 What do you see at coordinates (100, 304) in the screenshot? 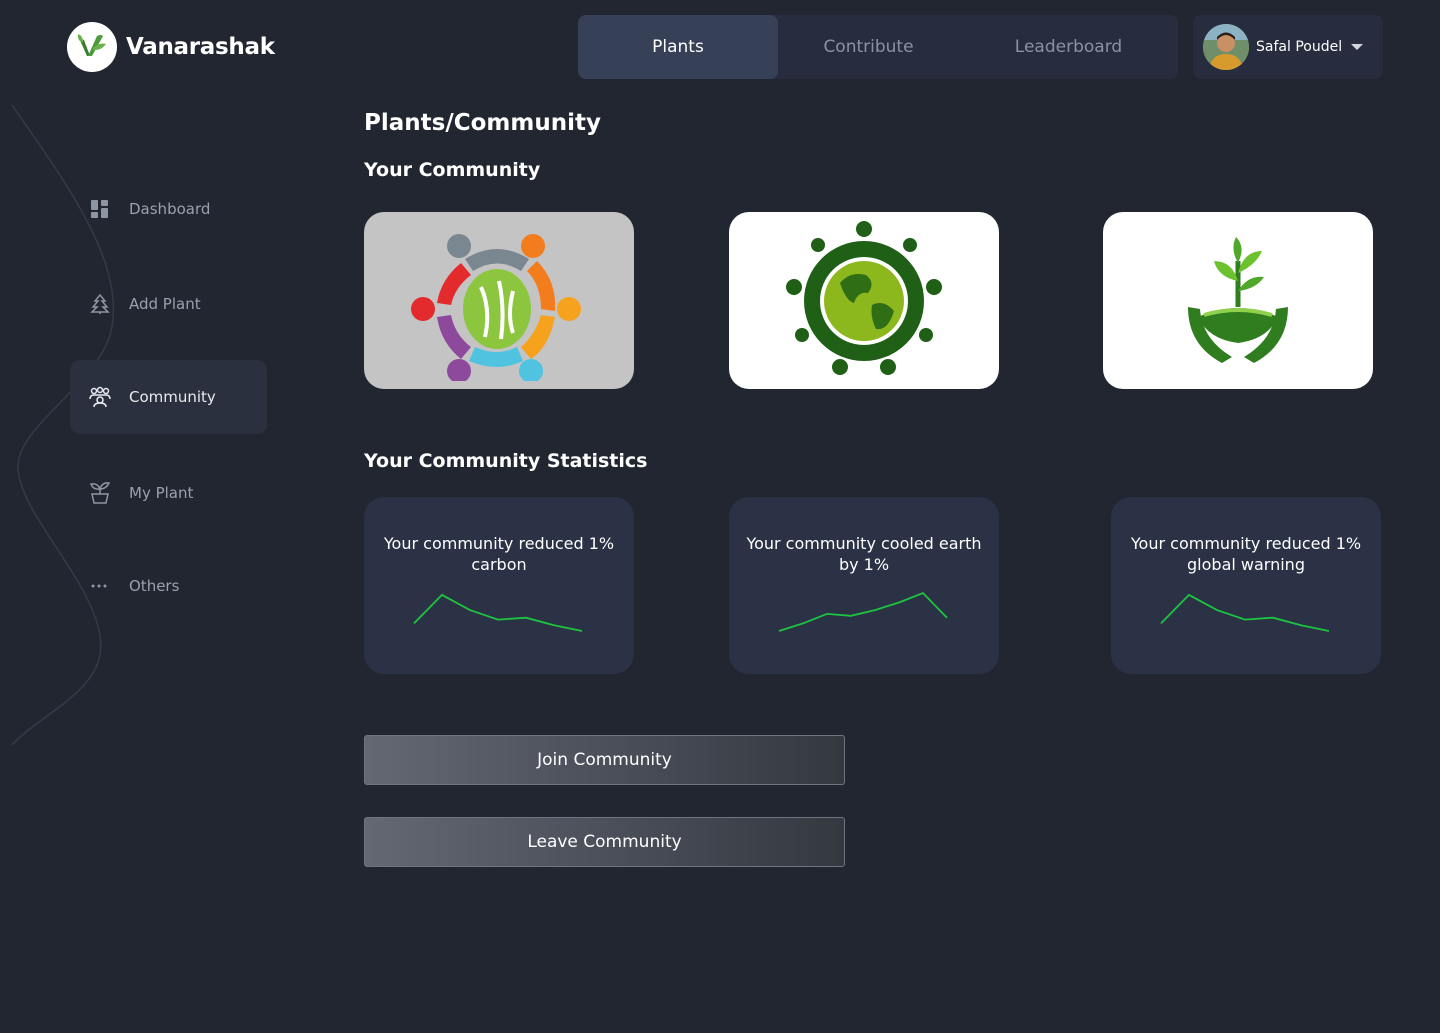
I see `tree-icon` at bounding box center [100, 304].